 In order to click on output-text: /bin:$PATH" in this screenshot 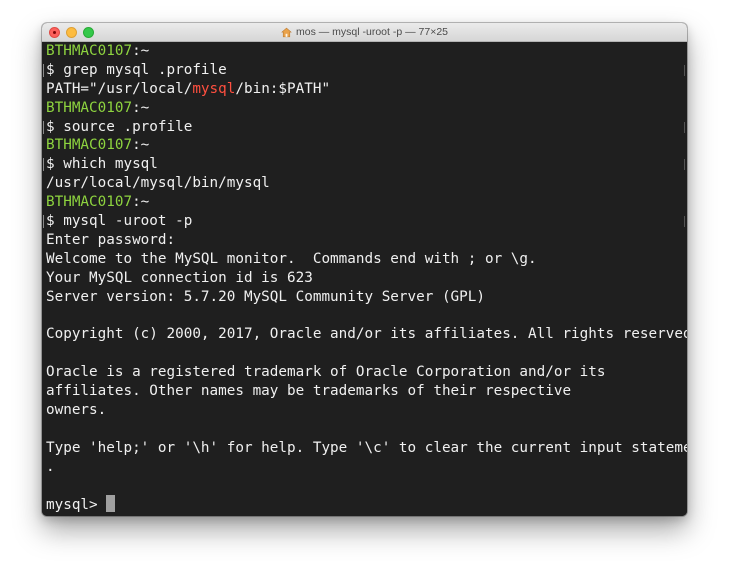, I will do `click(283, 88)`.